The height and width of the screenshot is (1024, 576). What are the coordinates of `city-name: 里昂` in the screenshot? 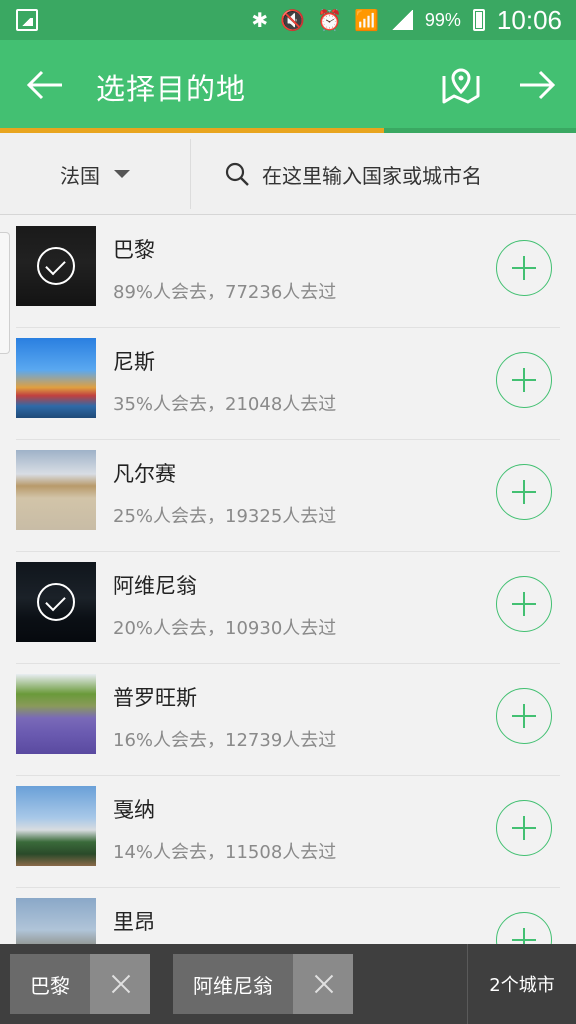 It's located at (134, 922).